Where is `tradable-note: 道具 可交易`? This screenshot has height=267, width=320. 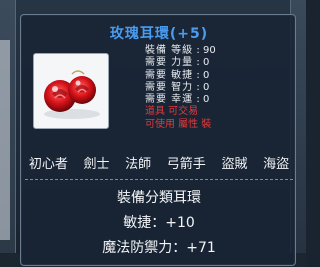
tradable-note: 道具 可交易 is located at coordinates (215, 112).